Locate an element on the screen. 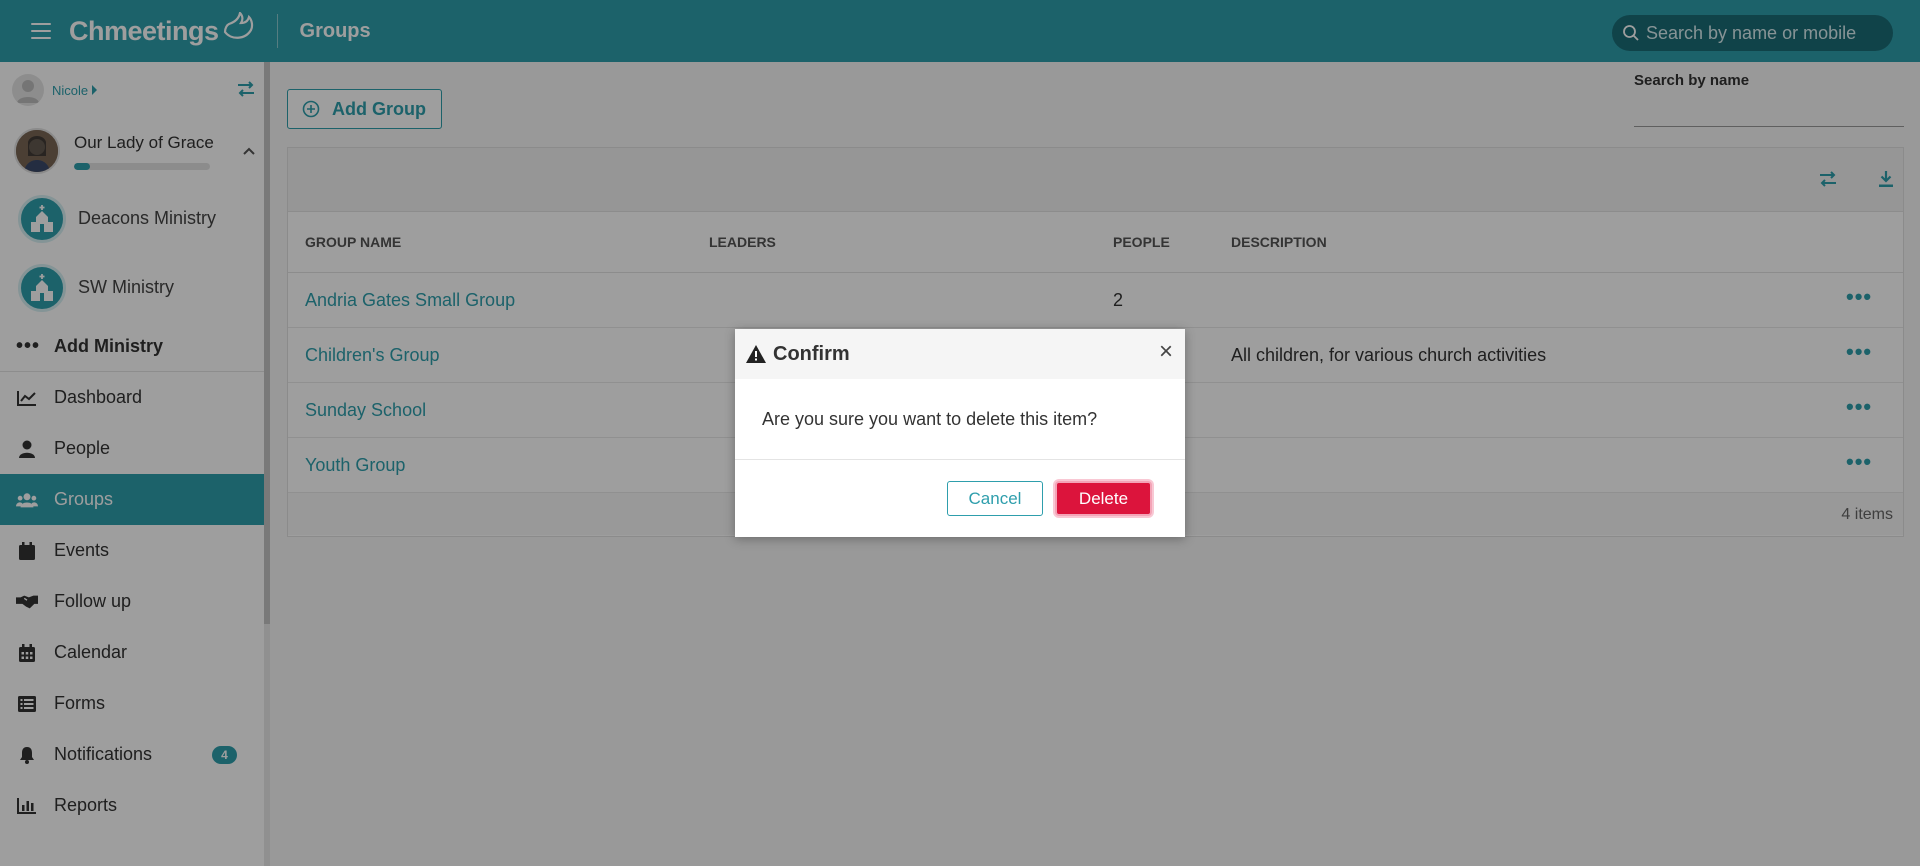 Image resolution: width=1920 pixels, height=866 pixels. warning-icon is located at coordinates (756, 354).